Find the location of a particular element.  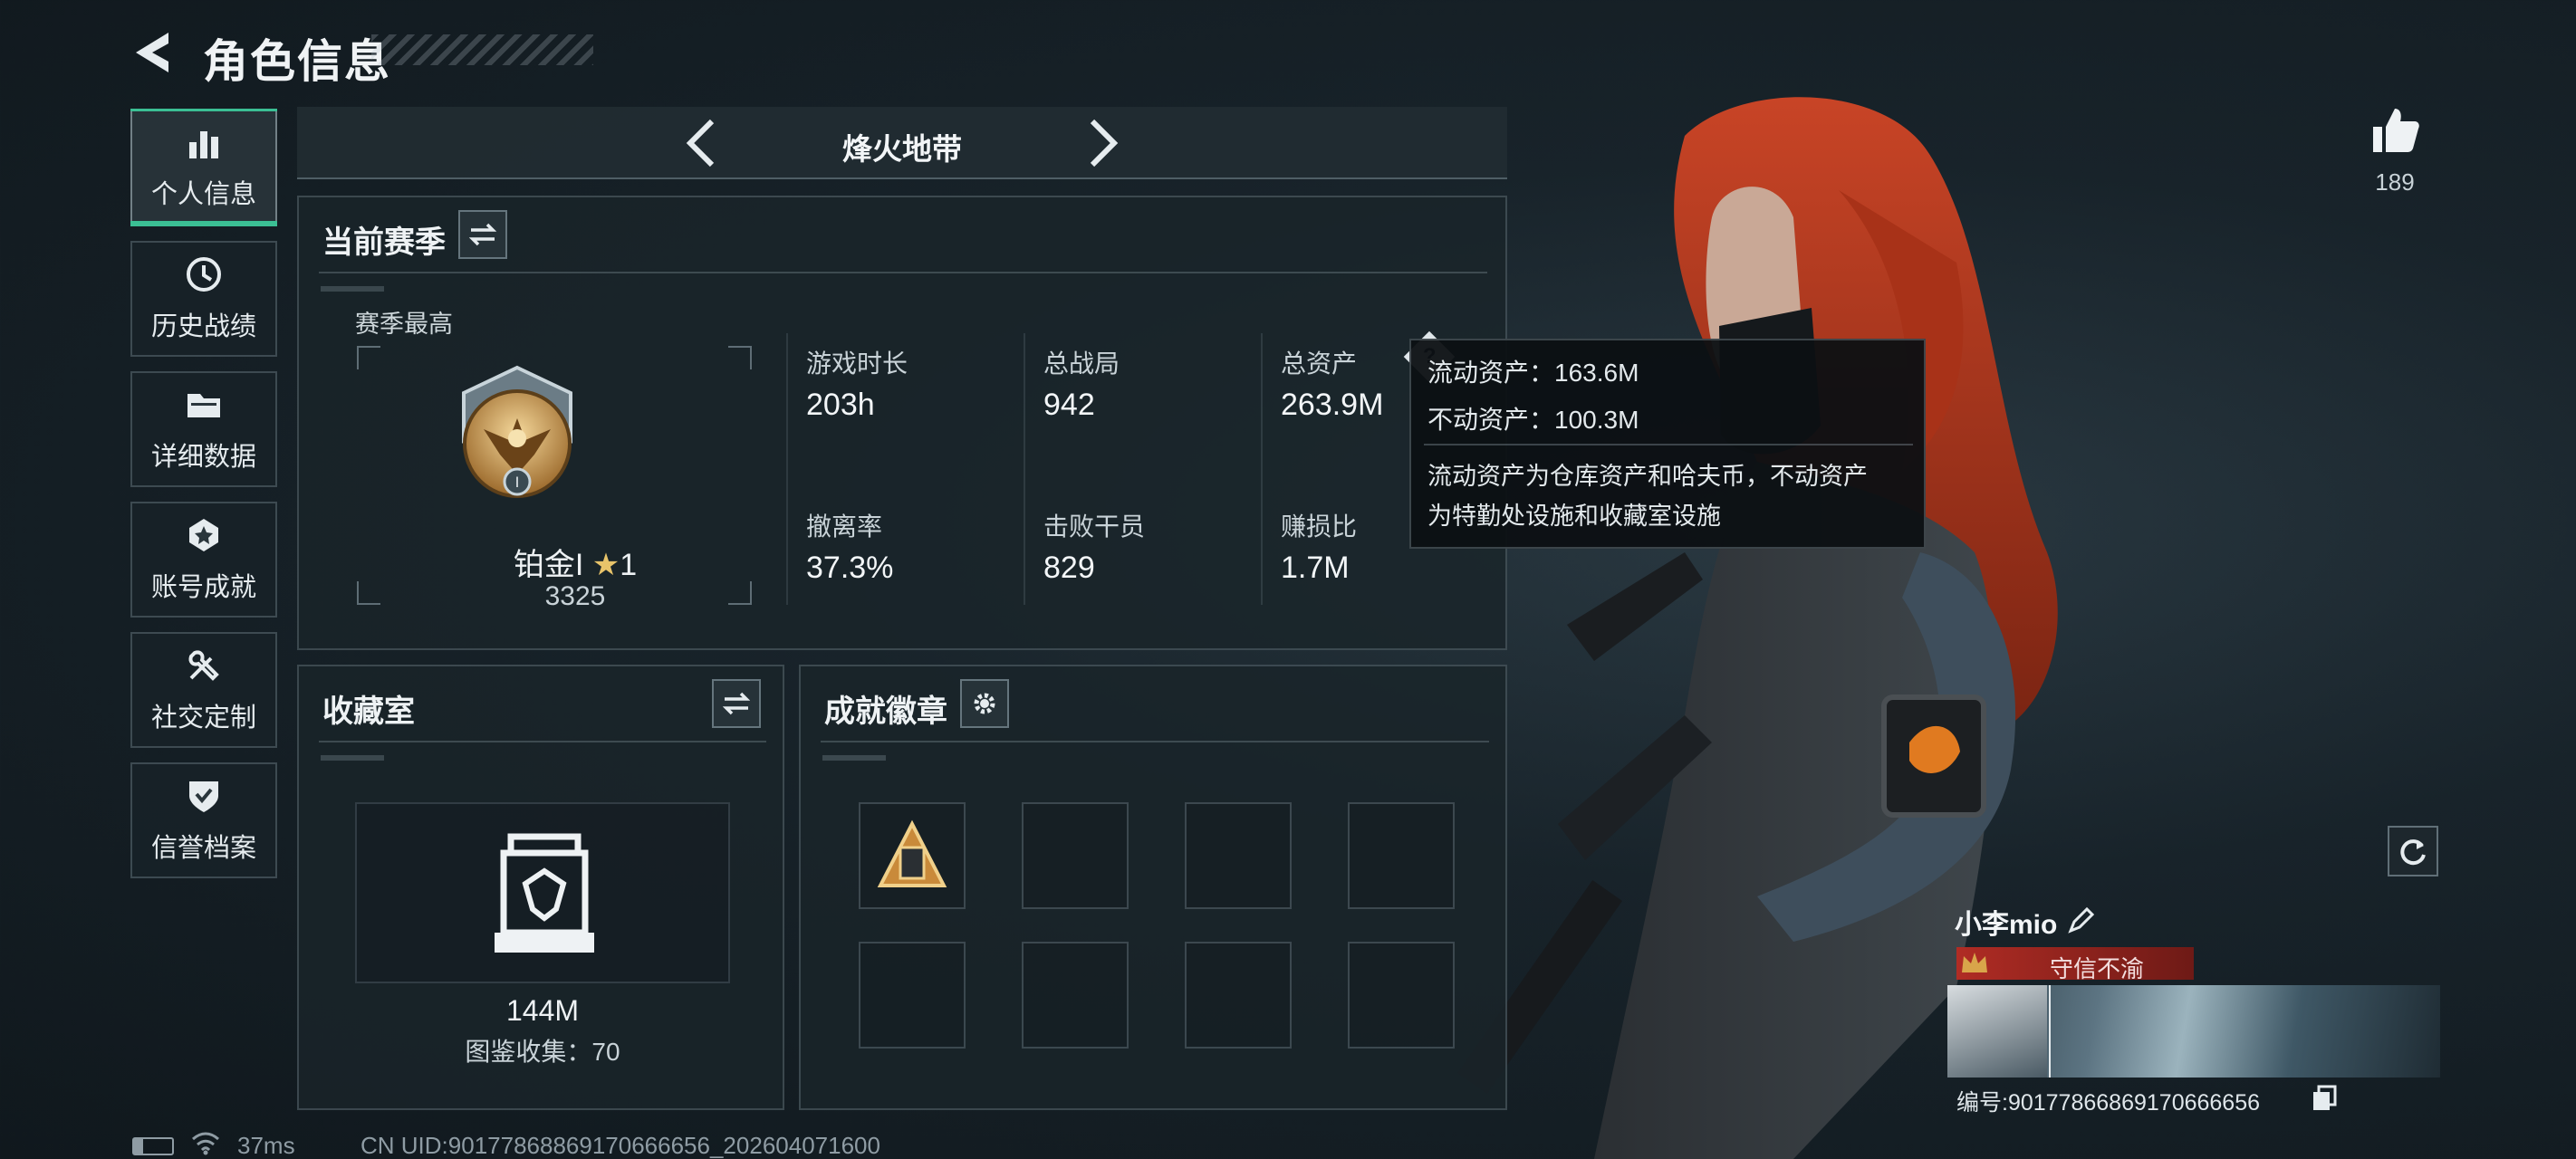

bar-chart-icon is located at coordinates (203, 145).